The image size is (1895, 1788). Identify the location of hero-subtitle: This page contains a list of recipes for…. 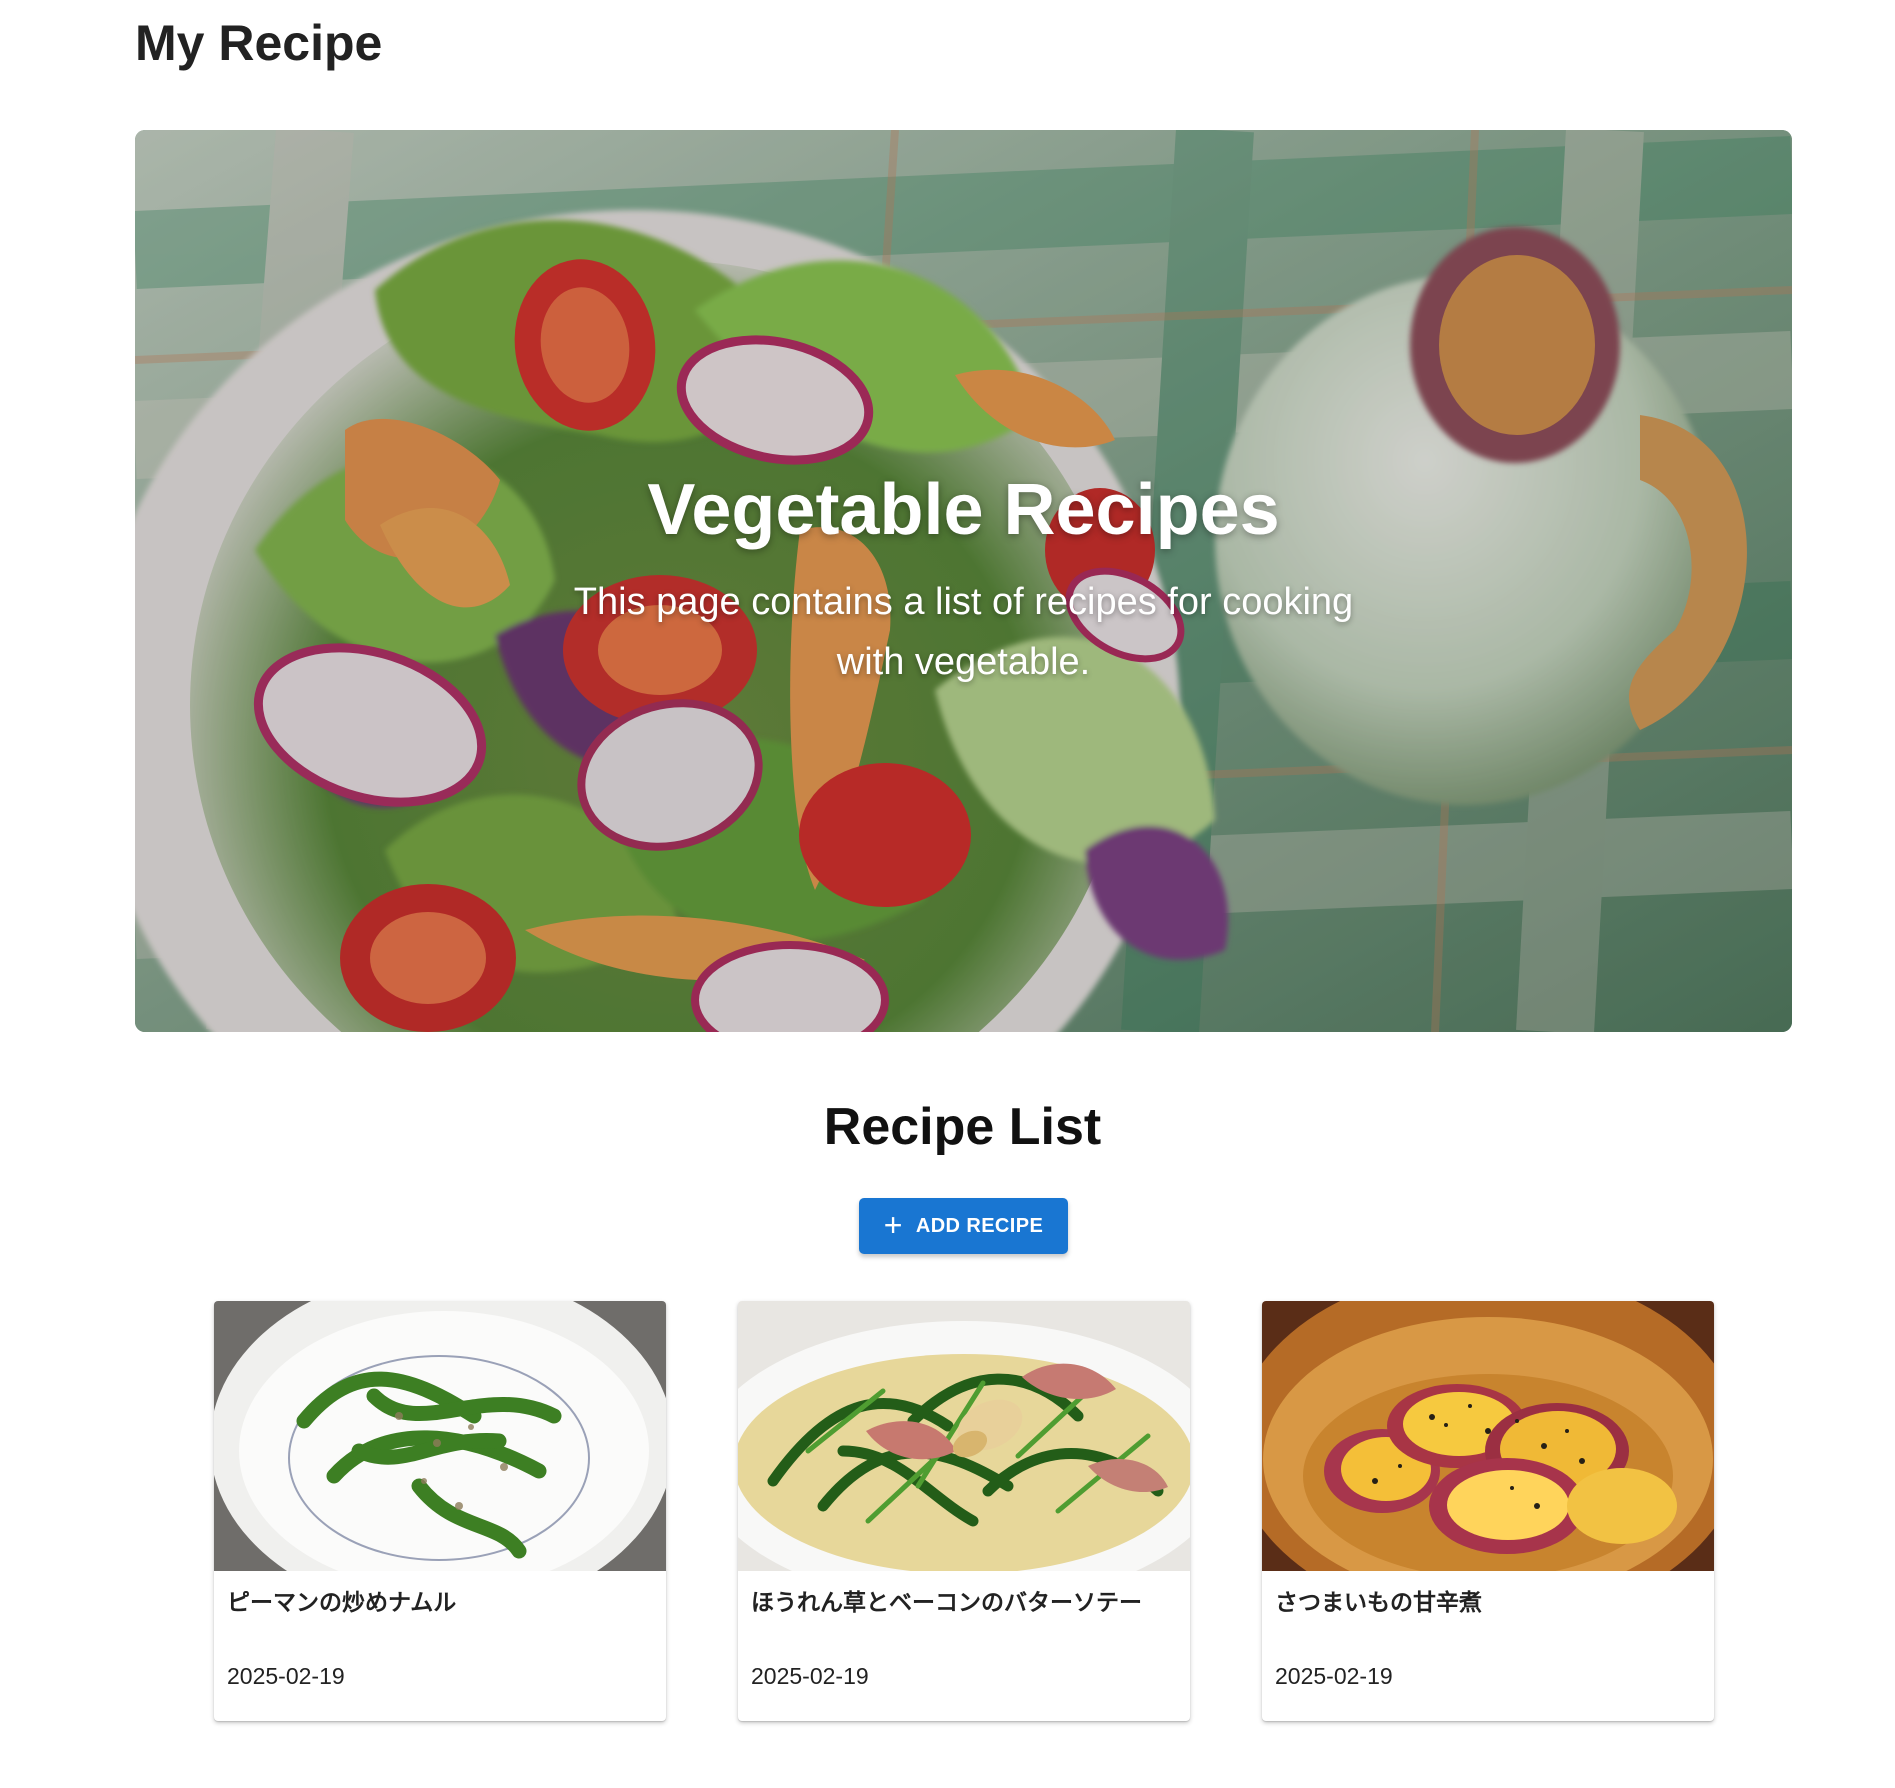
(963, 632).